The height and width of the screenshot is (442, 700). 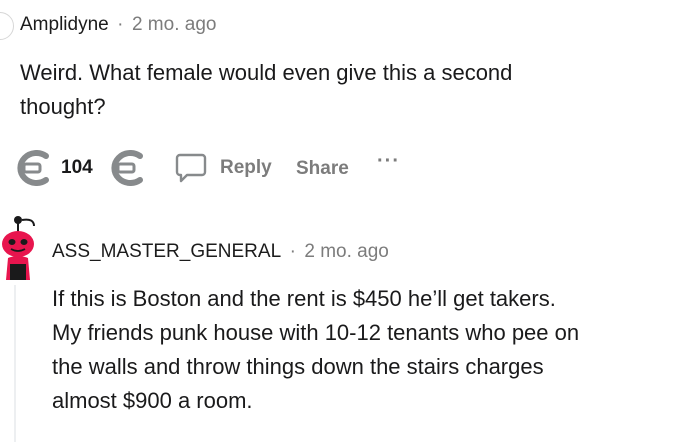 What do you see at coordinates (152, 400) in the screenshot?
I see `comment-body-line: almost $900 a room.` at bounding box center [152, 400].